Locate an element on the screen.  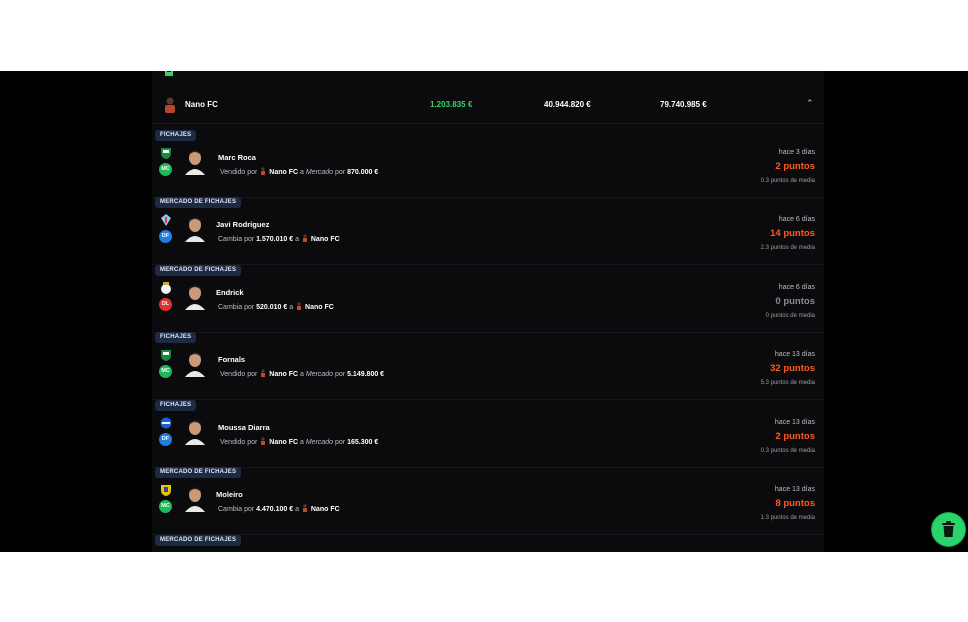
transfer-description: Cambia por 520.010 € a Nano FC is located at coordinates (276, 306).